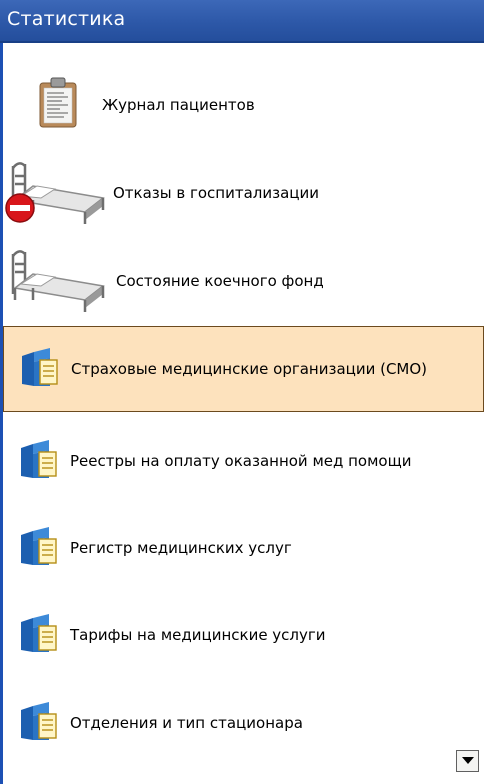 The image size is (484, 784). What do you see at coordinates (56, 281) in the screenshot?
I see `bed-icon` at bounding box center [56, 281].